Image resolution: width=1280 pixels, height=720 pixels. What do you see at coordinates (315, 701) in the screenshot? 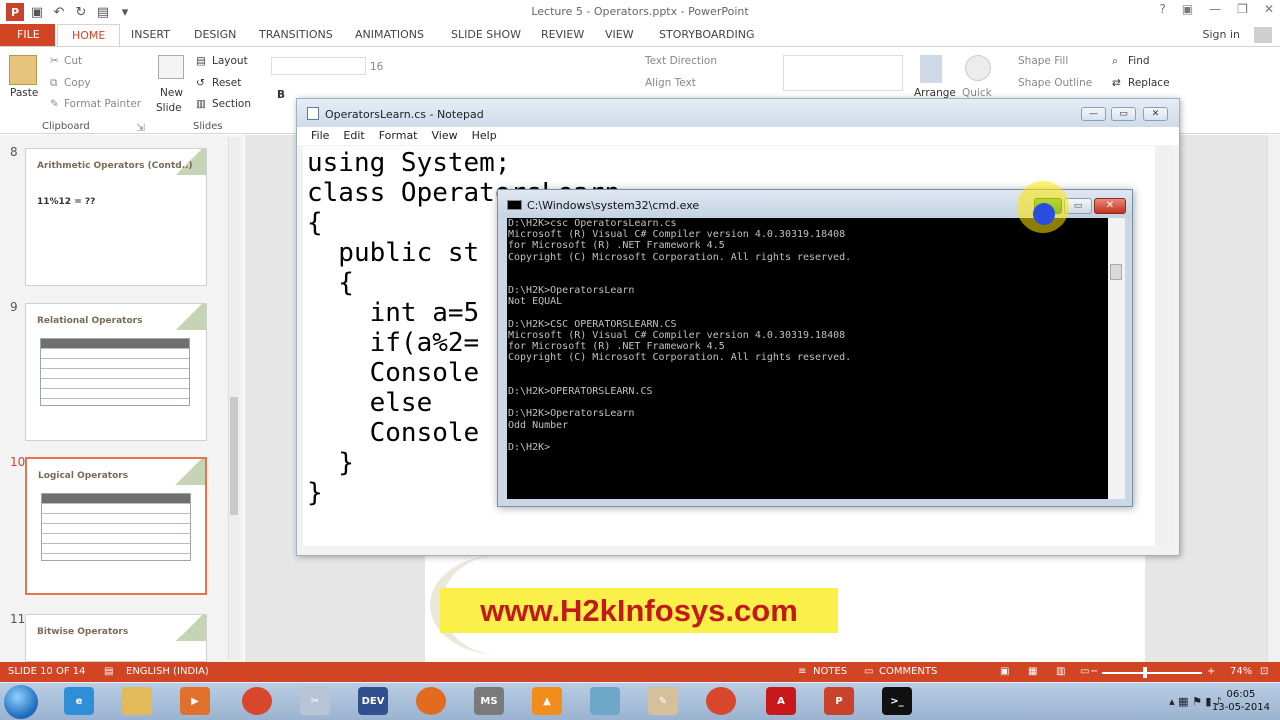
I see `snipping-tool-icon: ✂` at bounding box center [315, 701].